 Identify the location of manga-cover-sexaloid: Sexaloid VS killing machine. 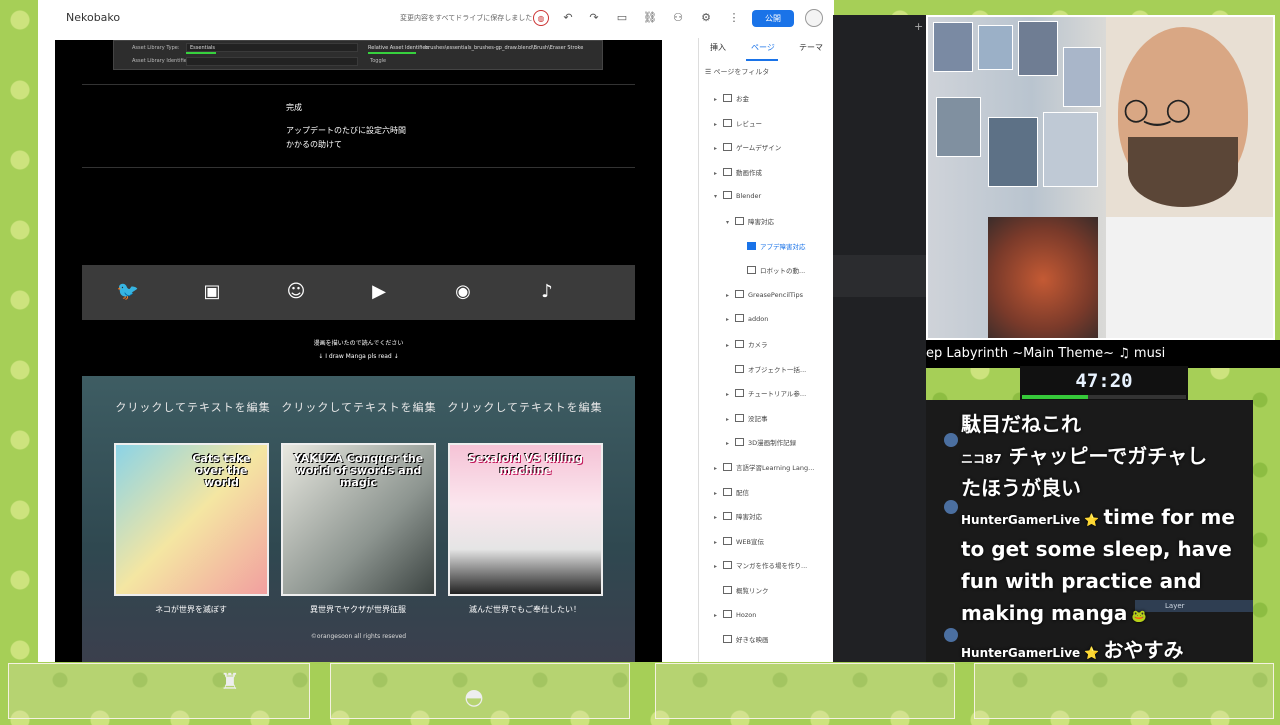
(525, 519).